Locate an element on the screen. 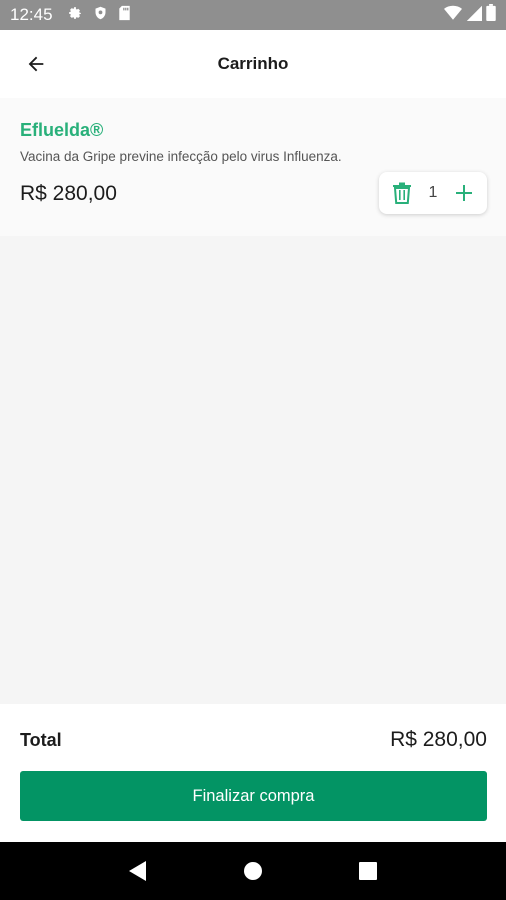  triangle-back-icon is located at coordinates (137, 871).